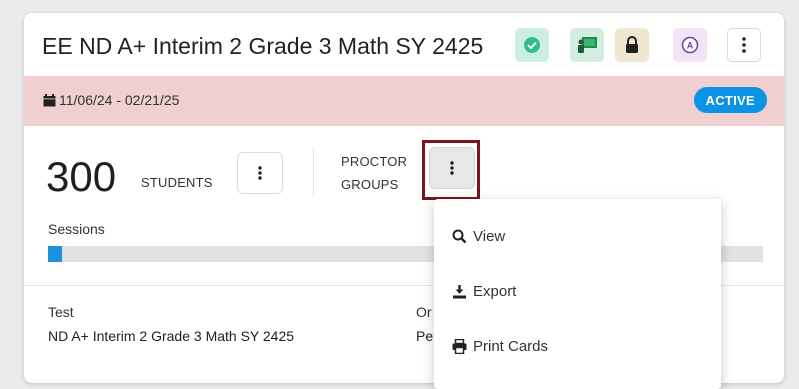 This screenshot has width=799, height=389. What do you see at coordinates (171, 336) in the screenshot?
I see `test-value: ND A+ Interim 2 Grade 3 Math SY 2425` at bounding box center [171, 336].